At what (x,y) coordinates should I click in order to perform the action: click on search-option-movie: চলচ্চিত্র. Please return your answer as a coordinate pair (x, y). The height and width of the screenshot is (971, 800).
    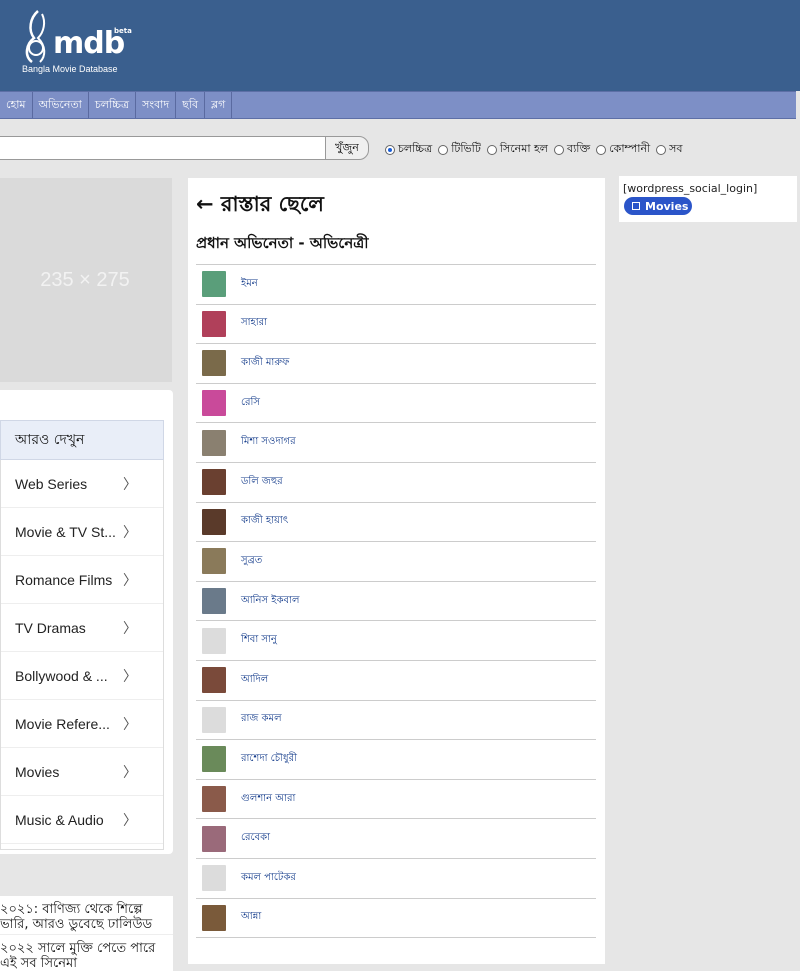
    Looking at the image, I should click on (408, 149).